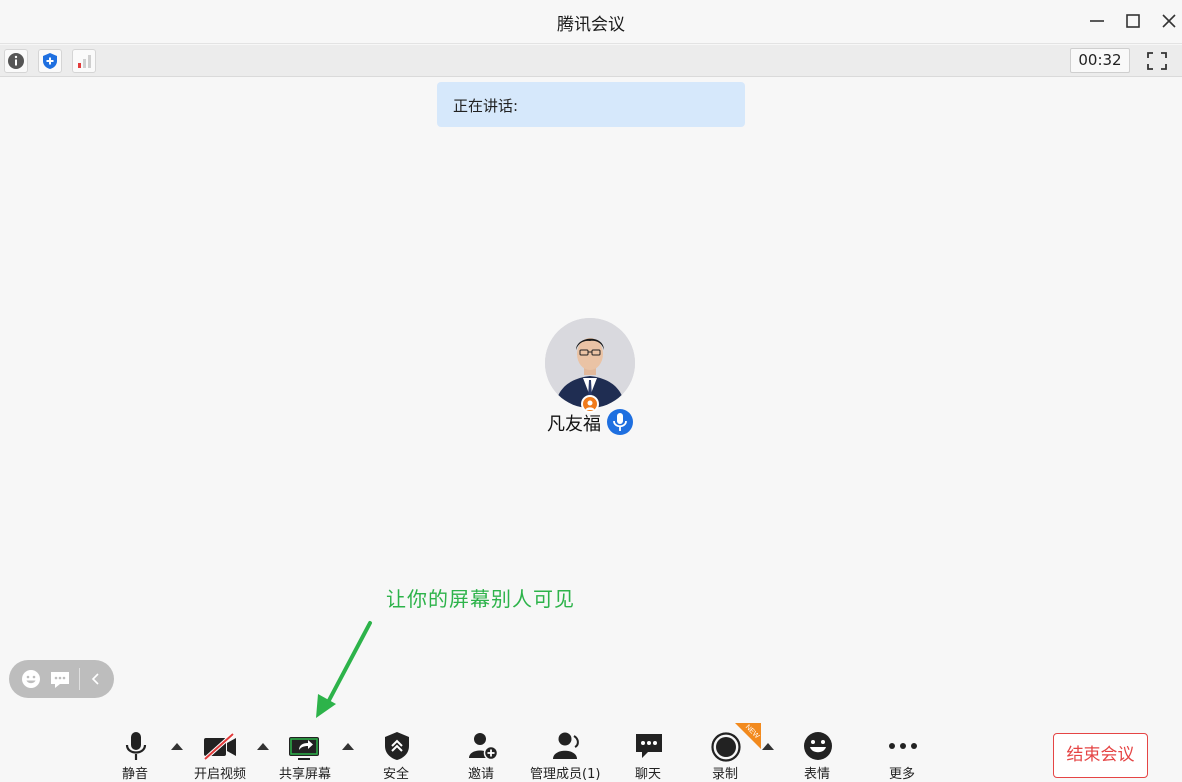 The width and height of the screenshot is (1182, 782). Describe the element at coordinates (620, 422) in the screenshot. I see `mic-icon` at that location.